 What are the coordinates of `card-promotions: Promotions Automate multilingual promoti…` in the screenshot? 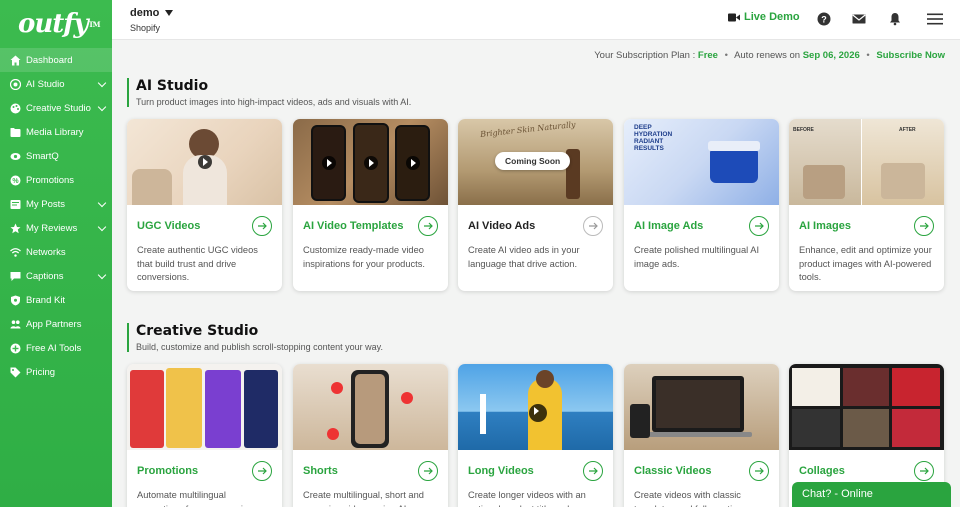 It's located at (204, 435).